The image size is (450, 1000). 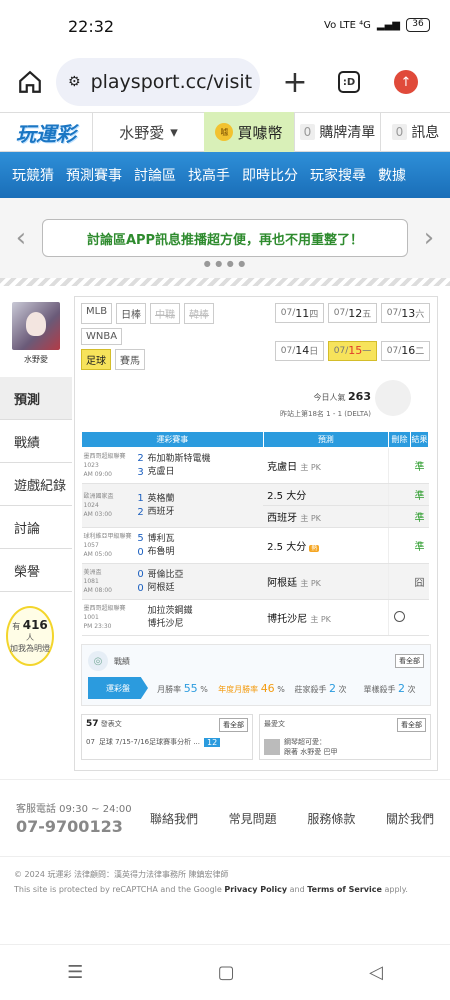 I want to click on back-icon: ◁, so click(x=376, y=972).